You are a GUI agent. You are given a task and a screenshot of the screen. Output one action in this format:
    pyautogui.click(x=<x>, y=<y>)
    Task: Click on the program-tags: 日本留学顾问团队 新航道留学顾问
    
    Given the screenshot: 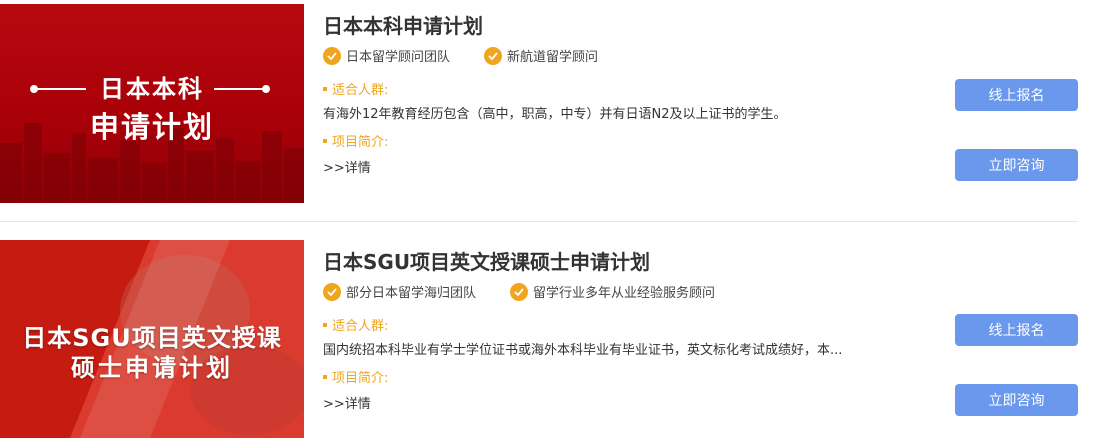 What is the action you would take?
    pyautogui.click(x=477, y=55)
    